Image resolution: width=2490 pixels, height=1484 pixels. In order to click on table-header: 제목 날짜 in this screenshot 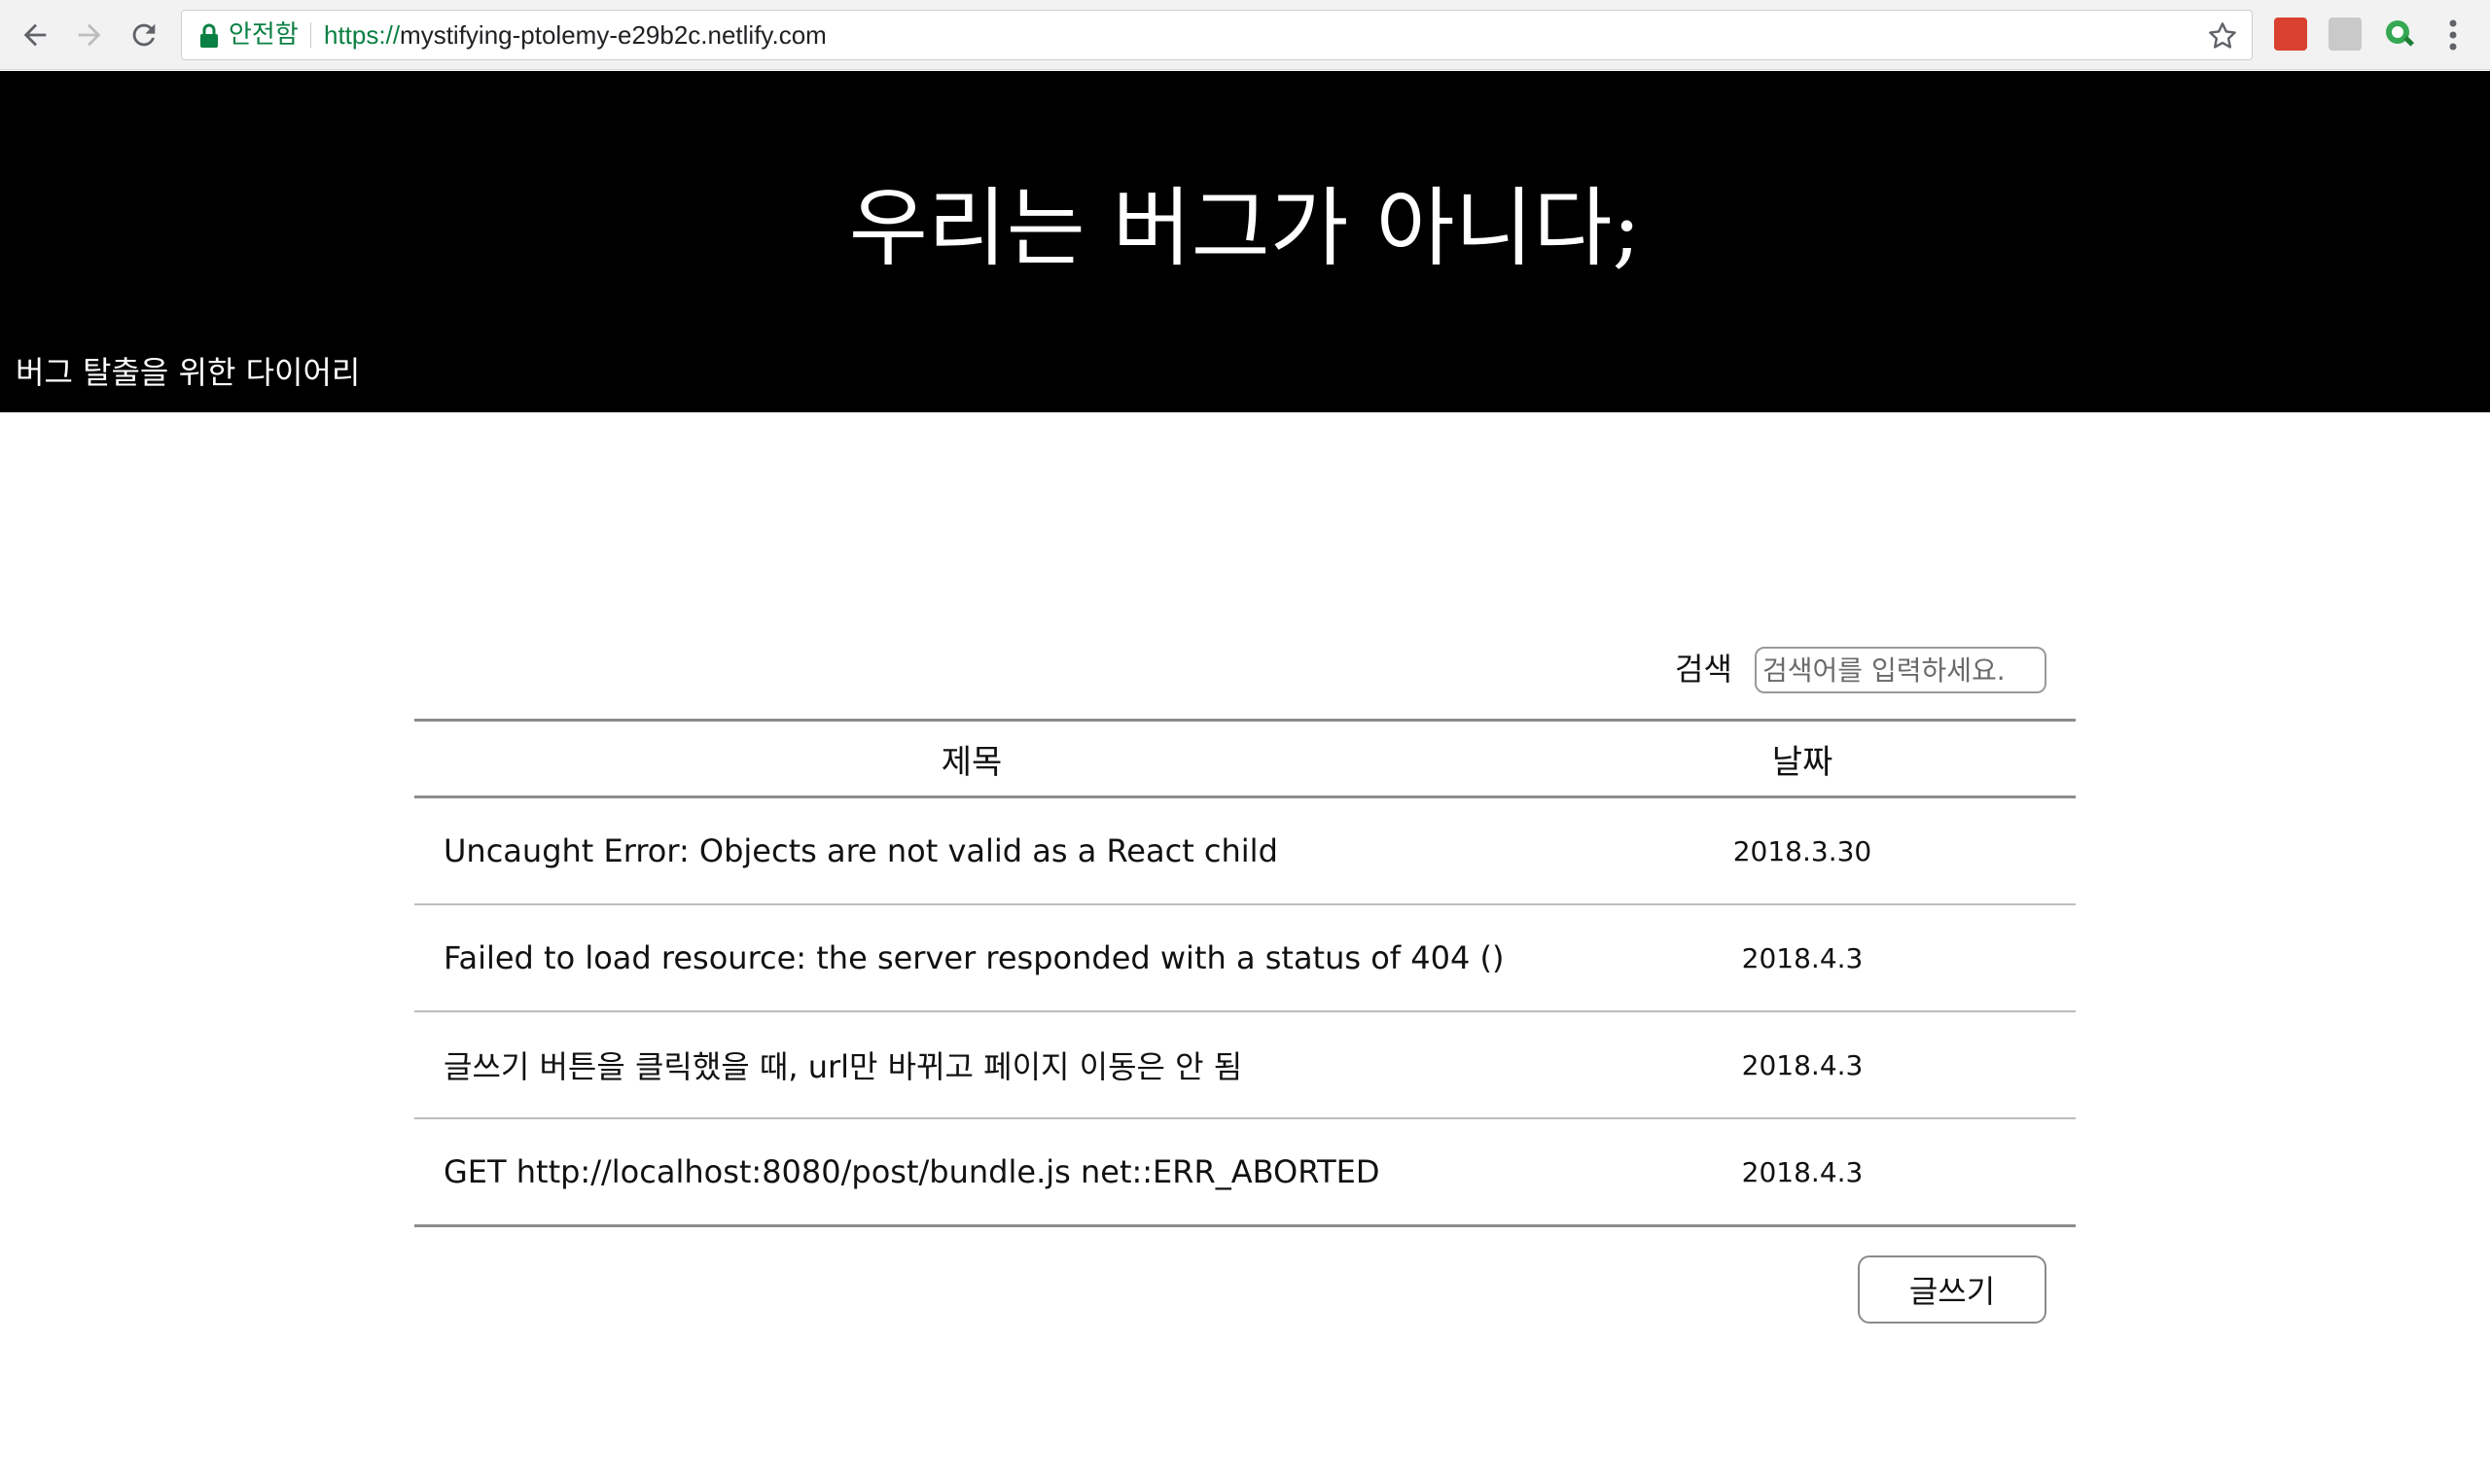, I will do `click(1245, 759)`.